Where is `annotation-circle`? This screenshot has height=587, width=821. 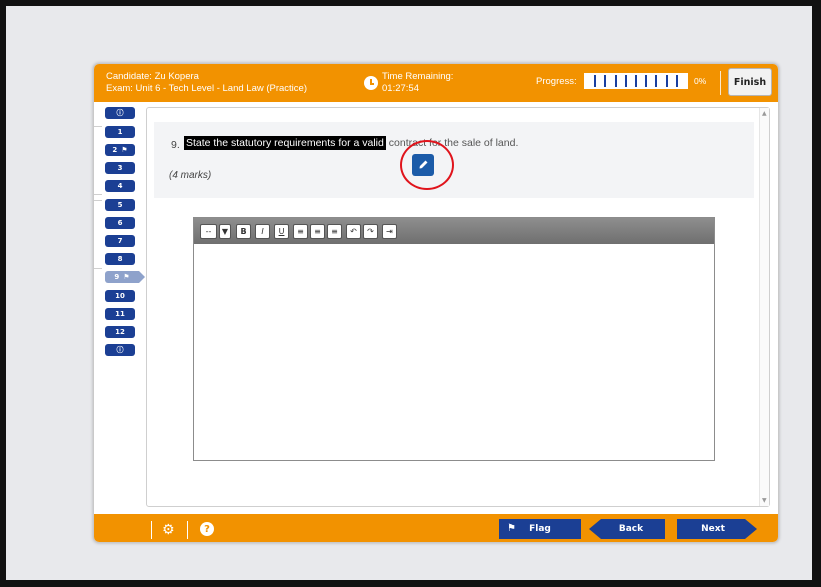 annotation-circle is located at coordinates (427, 165).